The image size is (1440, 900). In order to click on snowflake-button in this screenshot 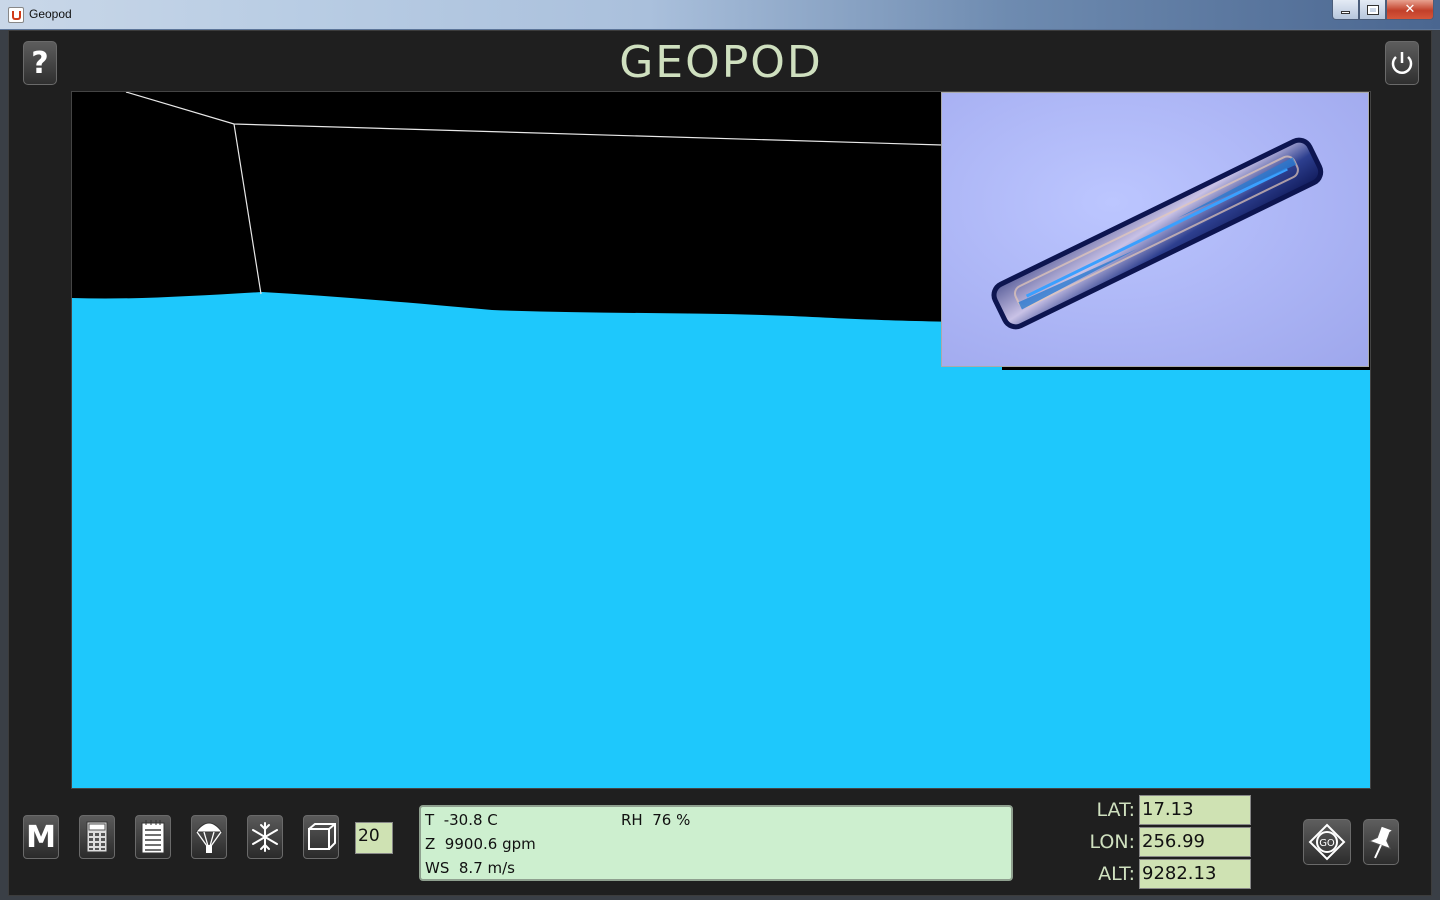, I will do `click(265, 837)`.